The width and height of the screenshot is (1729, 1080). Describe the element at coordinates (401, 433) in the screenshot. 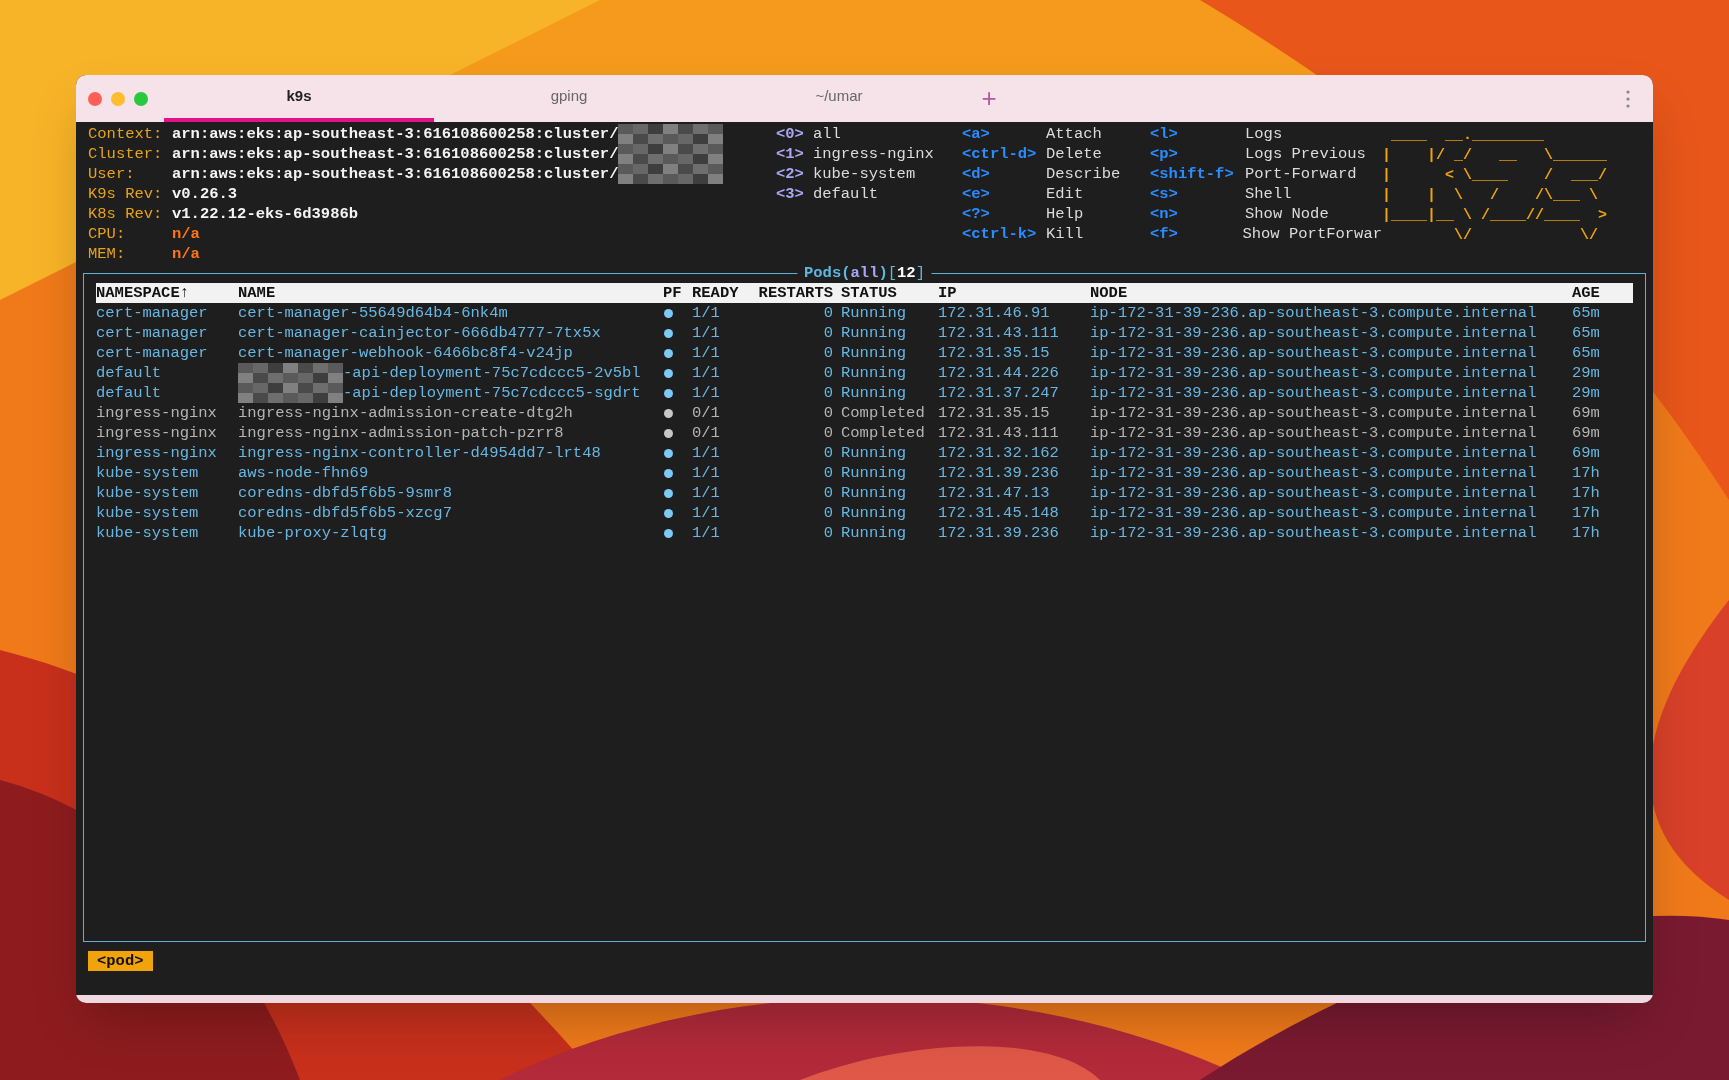

I see `table-cell: ingress-nginx-admission-patch-pzrr8` at that location.